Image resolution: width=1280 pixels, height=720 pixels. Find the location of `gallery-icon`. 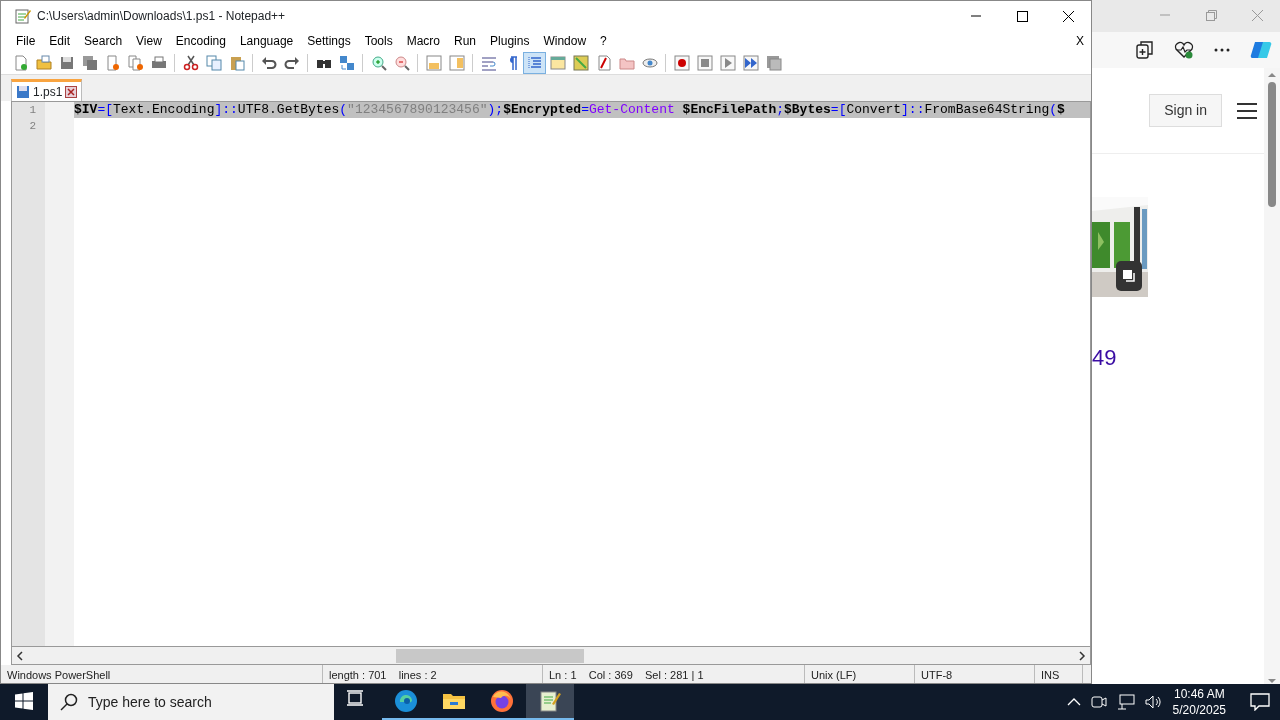

gallery-icon is located at coordinates (1129, 276).